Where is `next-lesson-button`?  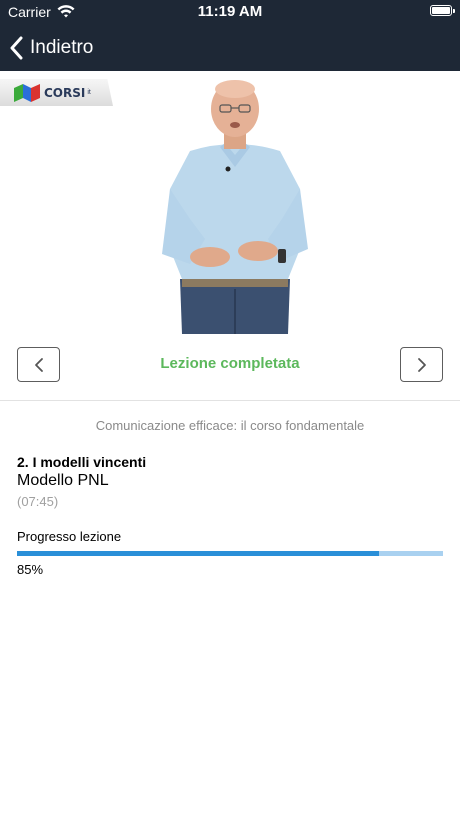 next-lesson-button is located at coordinates (421, 364).